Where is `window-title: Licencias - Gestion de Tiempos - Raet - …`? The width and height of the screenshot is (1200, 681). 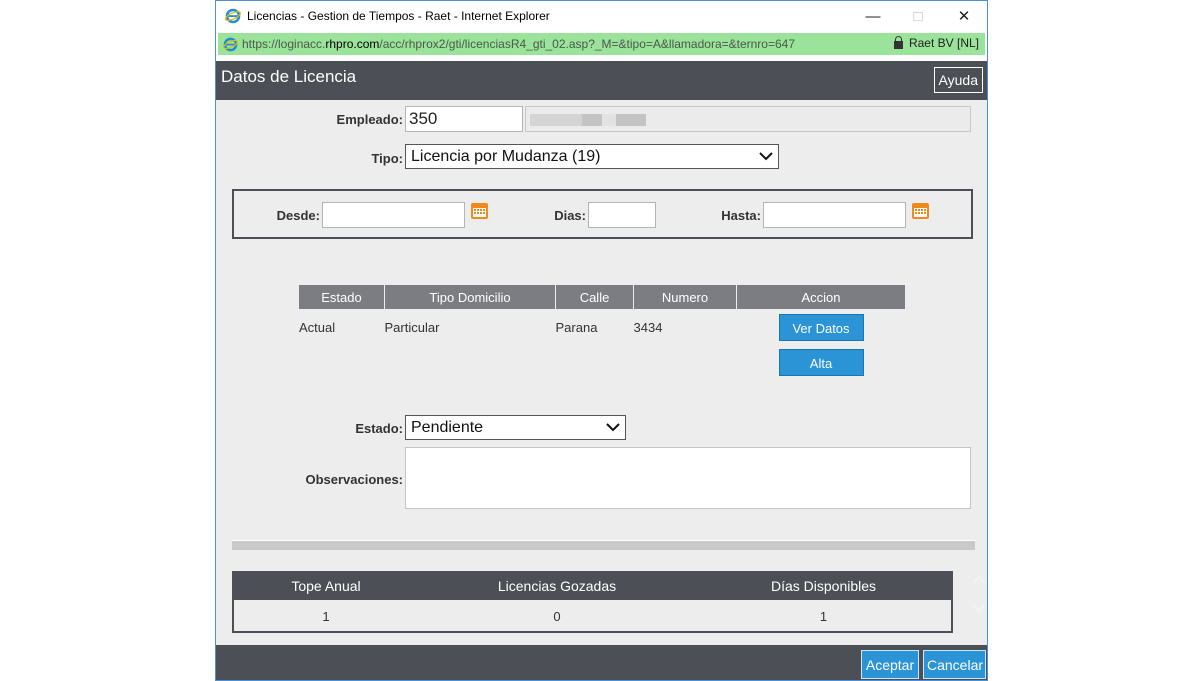 window-title: Licencias - Gestion de Tiempos - Raet - … is located at coordinates (398, 16).